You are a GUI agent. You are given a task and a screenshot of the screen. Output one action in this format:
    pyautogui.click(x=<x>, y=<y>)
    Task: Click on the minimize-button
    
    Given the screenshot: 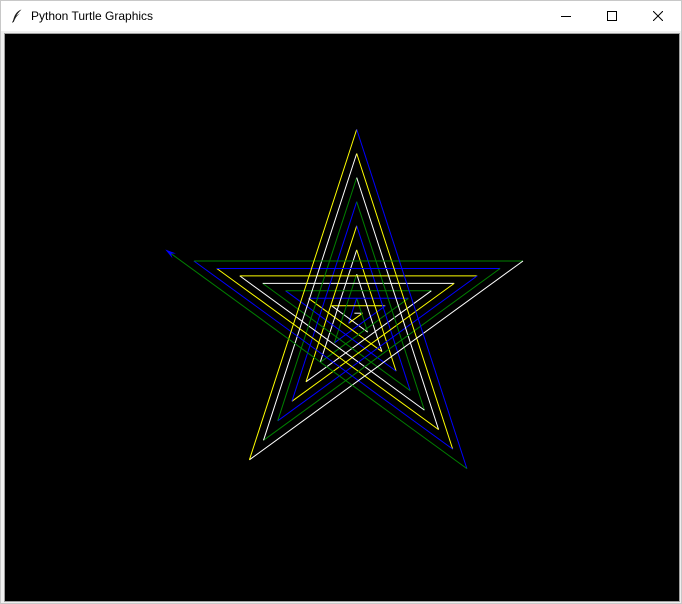 What is the action you would take?
    pyautogui.click(x=566, y=16)
    